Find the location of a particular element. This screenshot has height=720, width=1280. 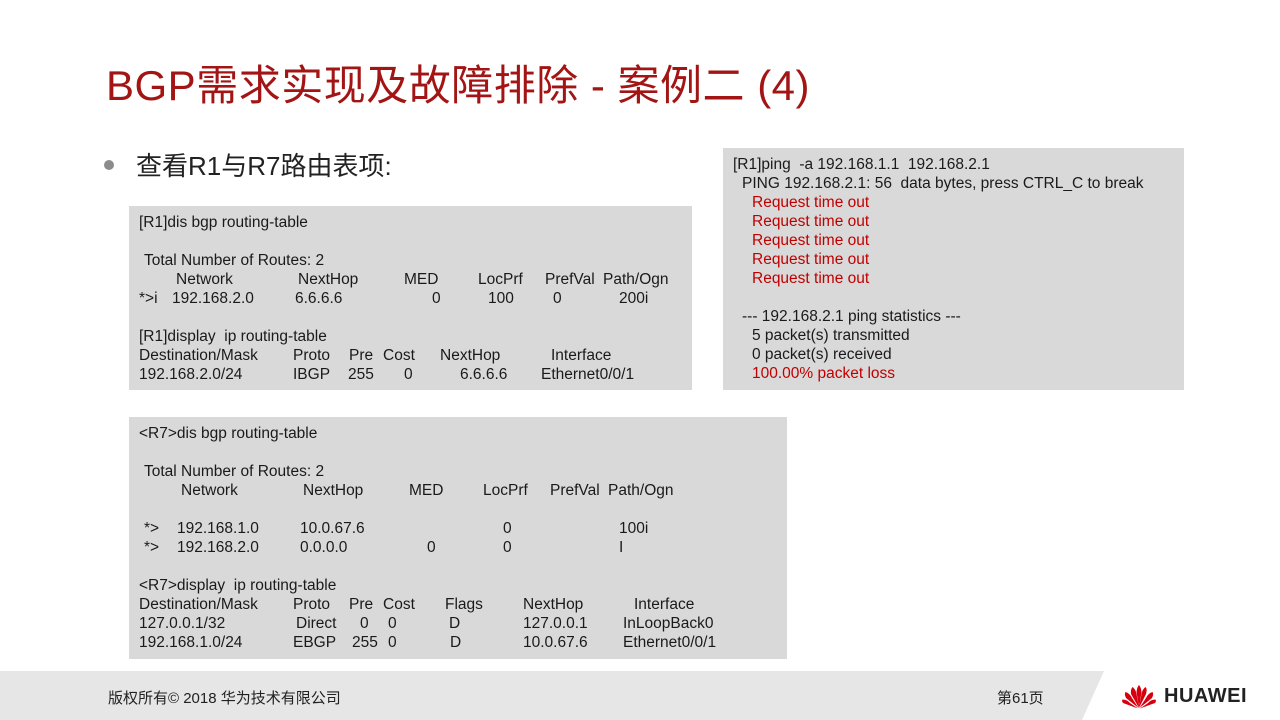

bullet-item: 查看R1与R7路由表项: is located at coordinates (248, 164).